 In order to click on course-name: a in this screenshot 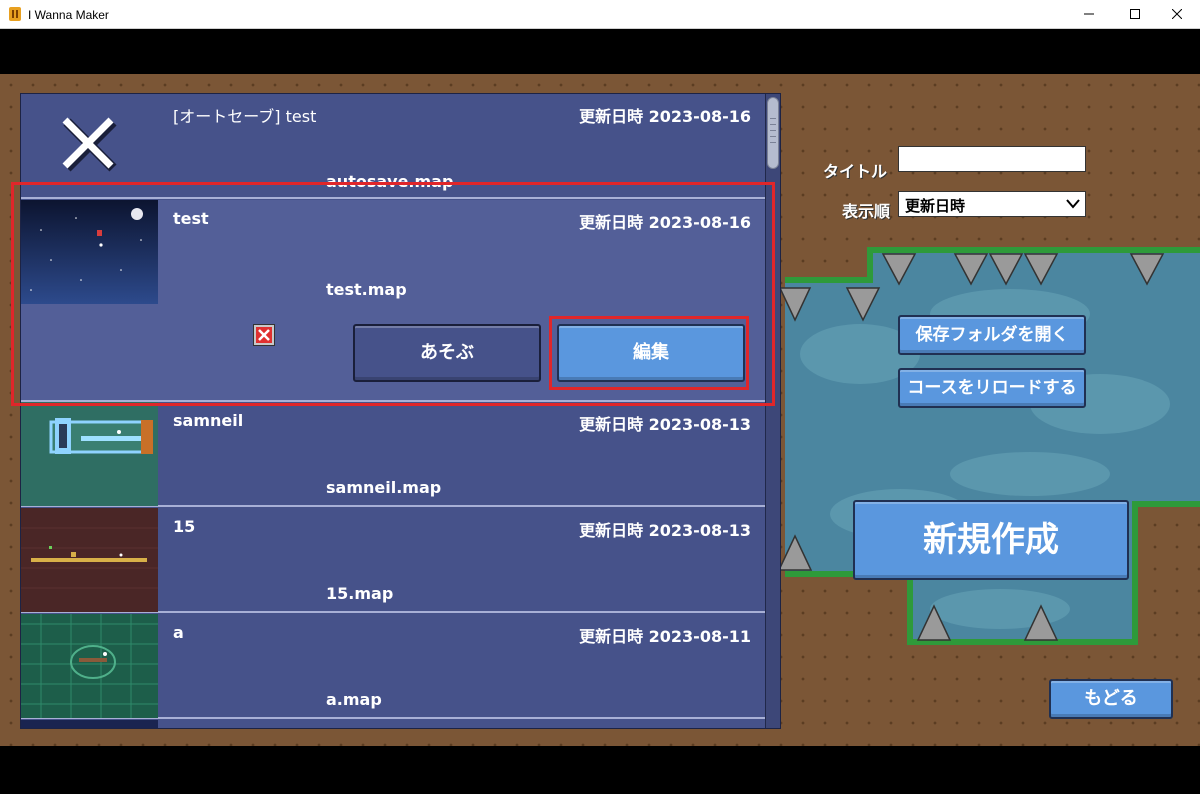, I will do `click(178, 632)`.